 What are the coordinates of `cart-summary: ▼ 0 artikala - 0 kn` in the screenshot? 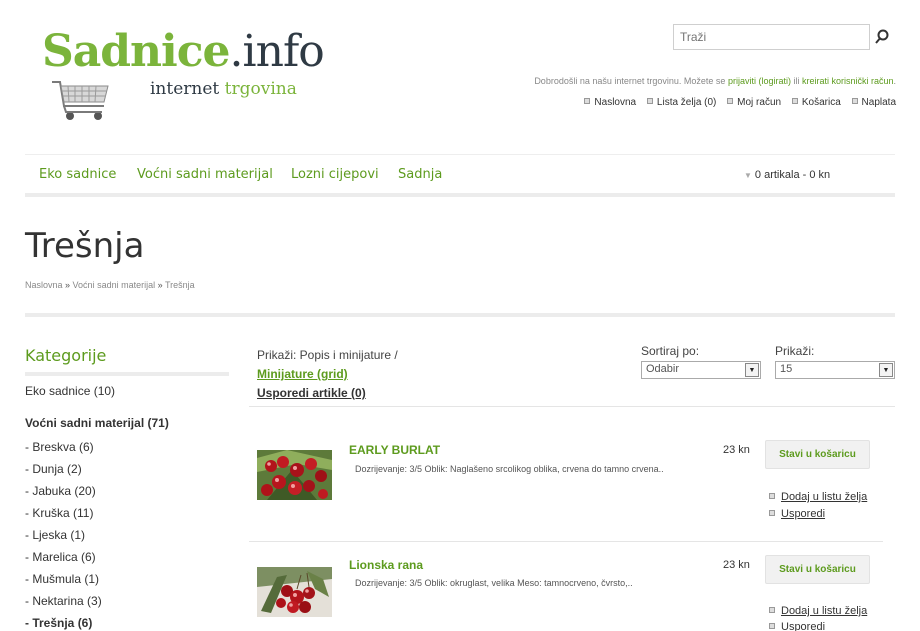 It's located at (787, 175).